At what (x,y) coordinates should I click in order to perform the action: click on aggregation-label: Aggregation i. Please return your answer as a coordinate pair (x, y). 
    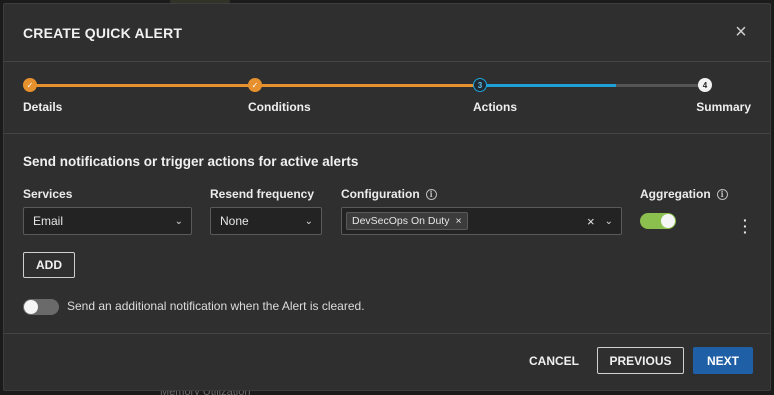
    Looking at the image, I should click on (684, 194).